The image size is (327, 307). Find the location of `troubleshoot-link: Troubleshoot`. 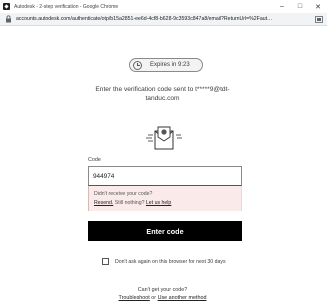

troubleshoot-link: Troubleshoot is located at coordinates (134, 298).